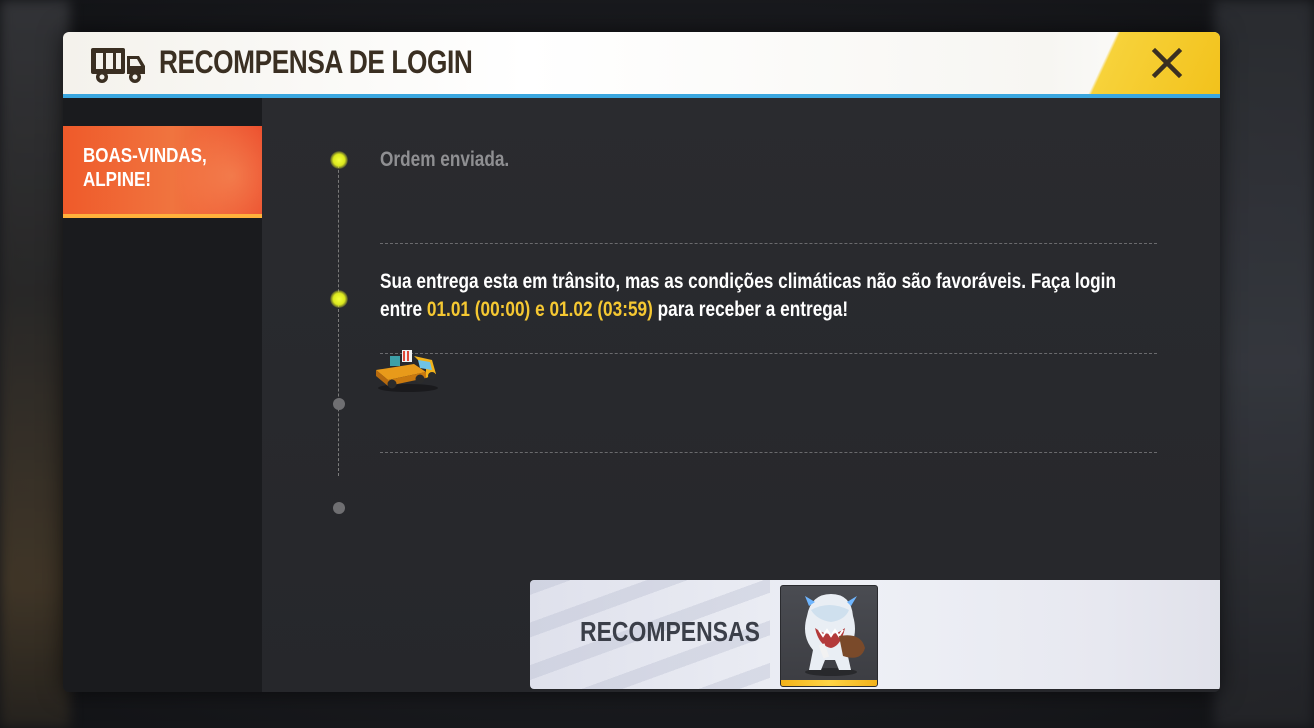 The image size is (1314, 728). I want to click on reward-rarity-bar, so click(829, 683).